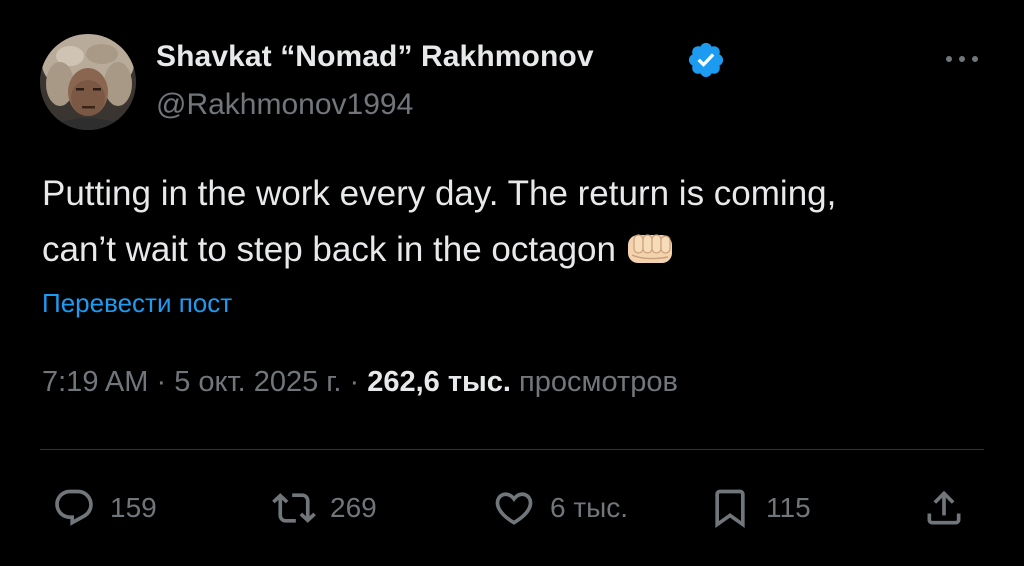 This screenshot has width=1024, height=566. What do you see at coordinates (294, 508) in the screenshot?
I see `repost-icon` at bounding box center [294, 508].